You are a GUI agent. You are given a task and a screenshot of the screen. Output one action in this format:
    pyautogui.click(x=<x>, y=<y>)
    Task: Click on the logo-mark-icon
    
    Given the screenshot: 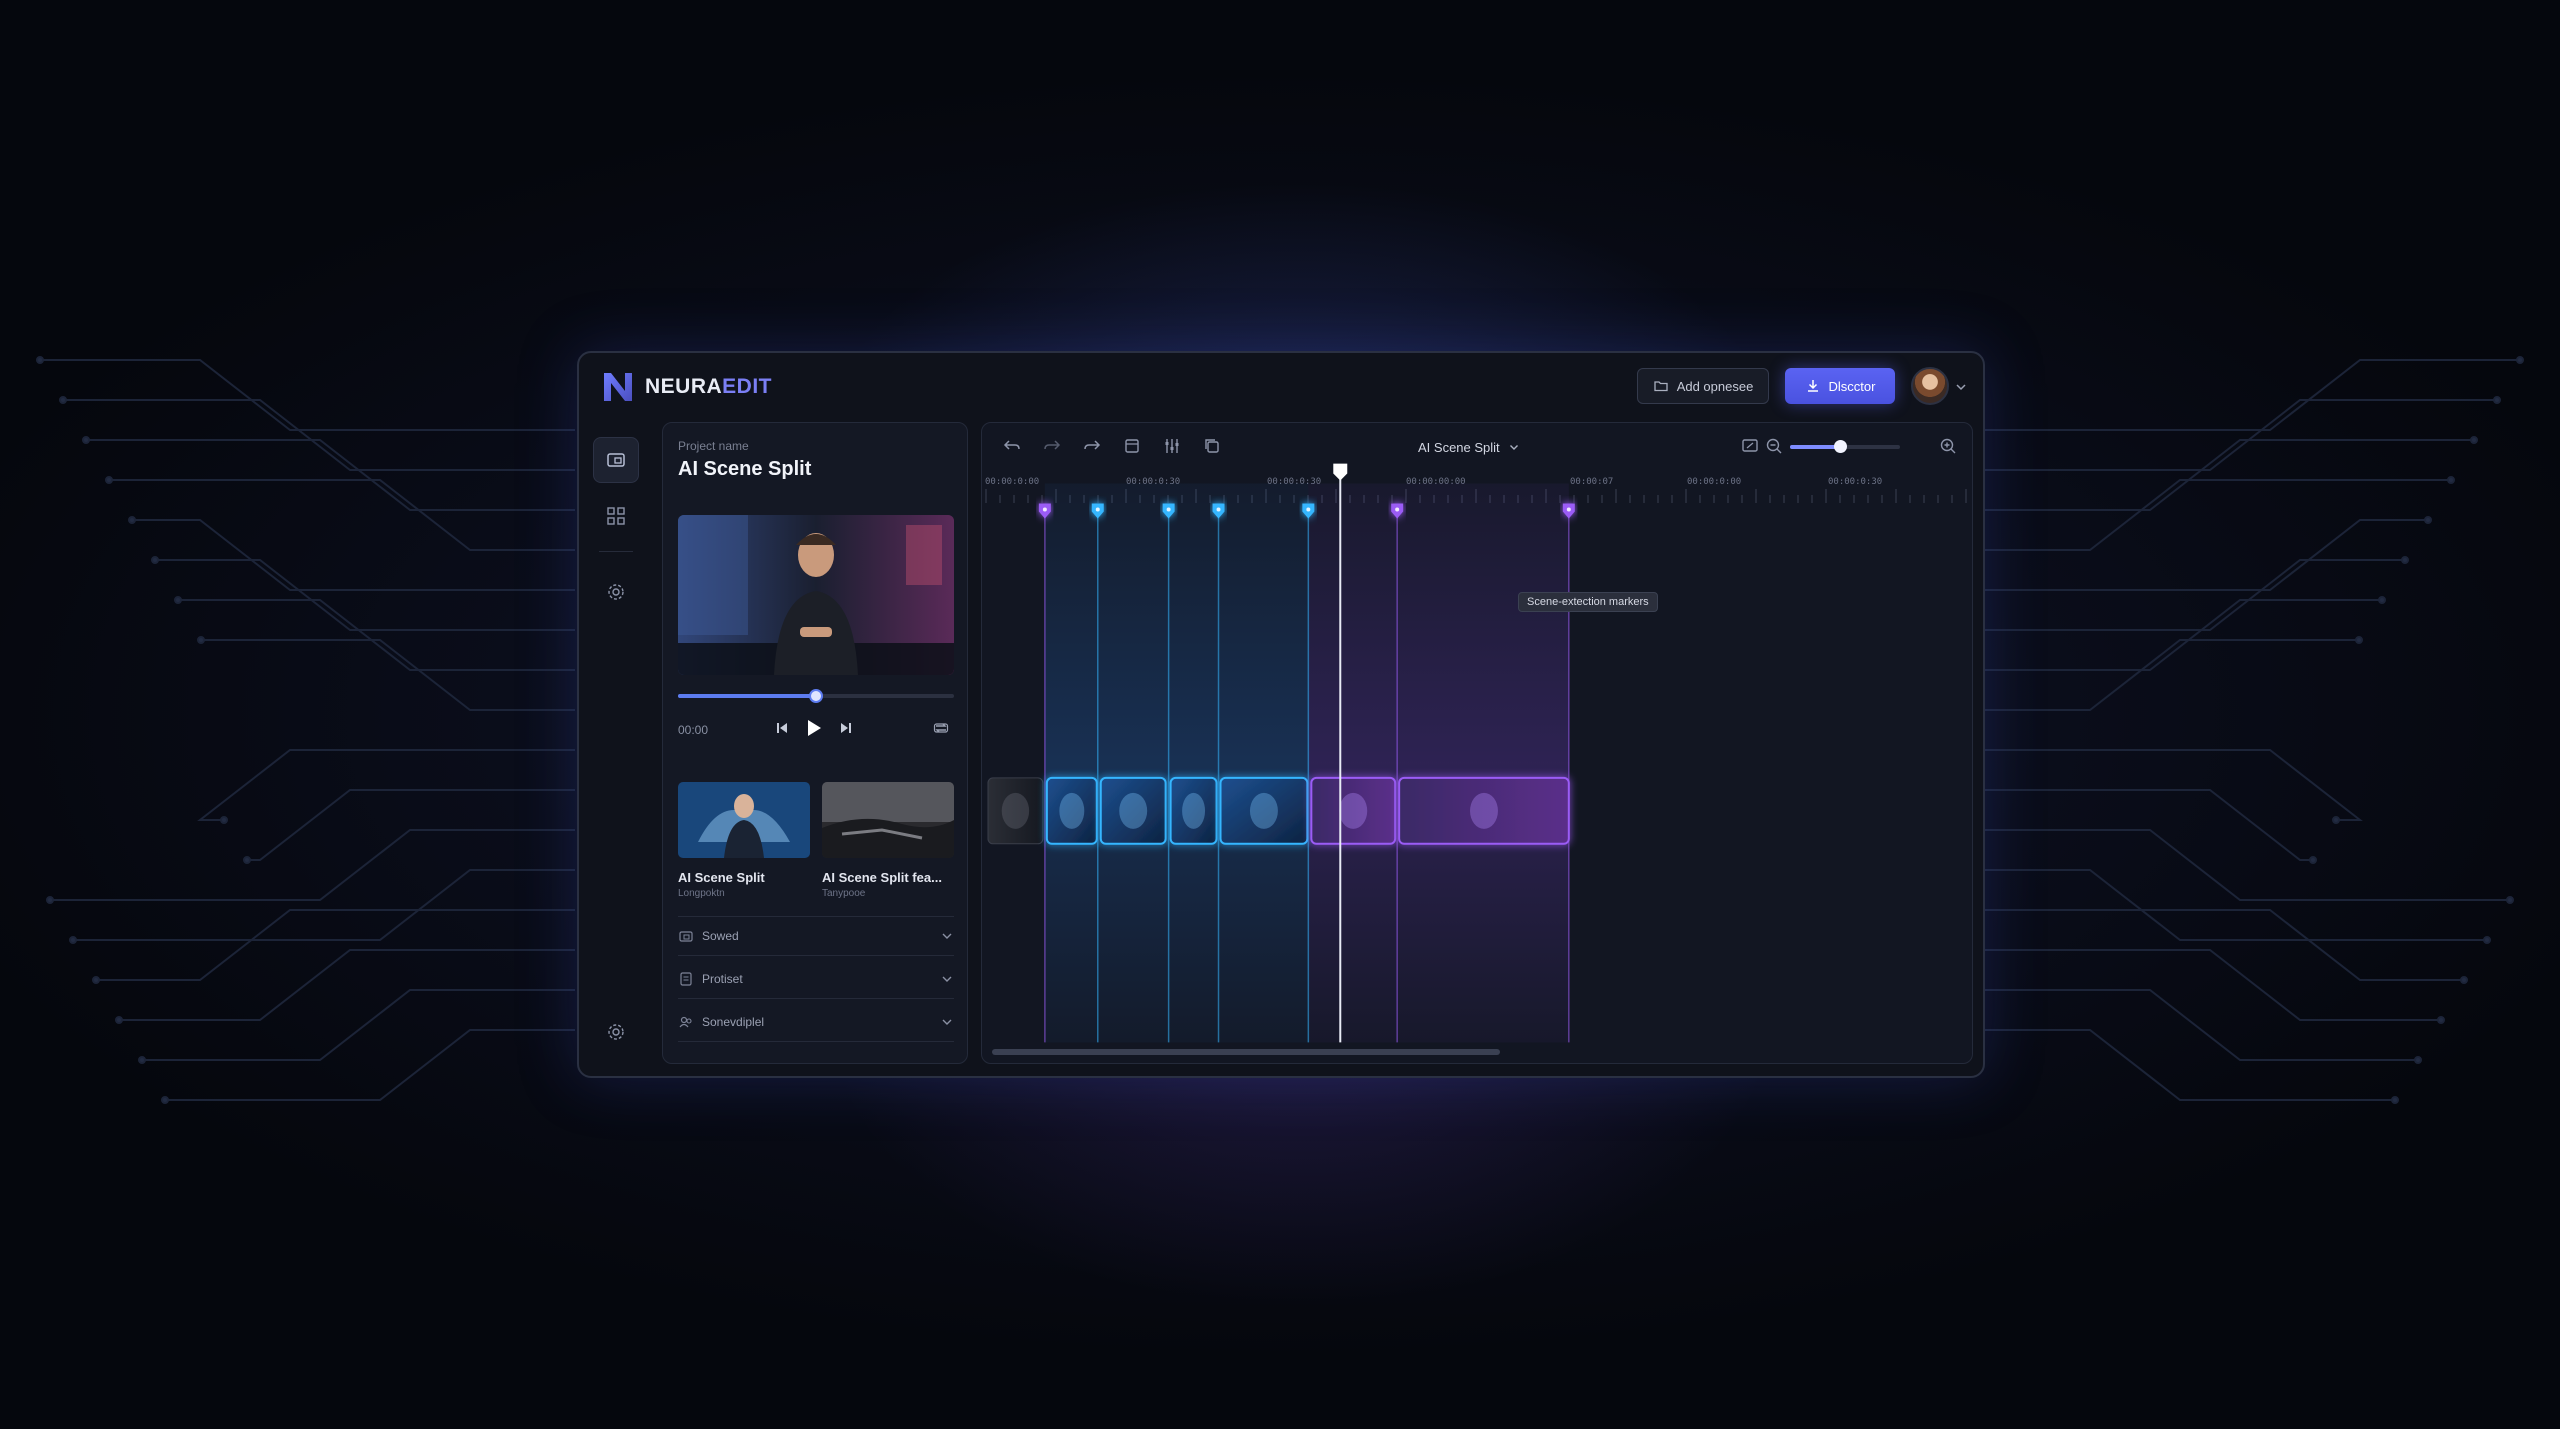 What is the action you would take?
    pyautogui.click(x=618, y=387)
    